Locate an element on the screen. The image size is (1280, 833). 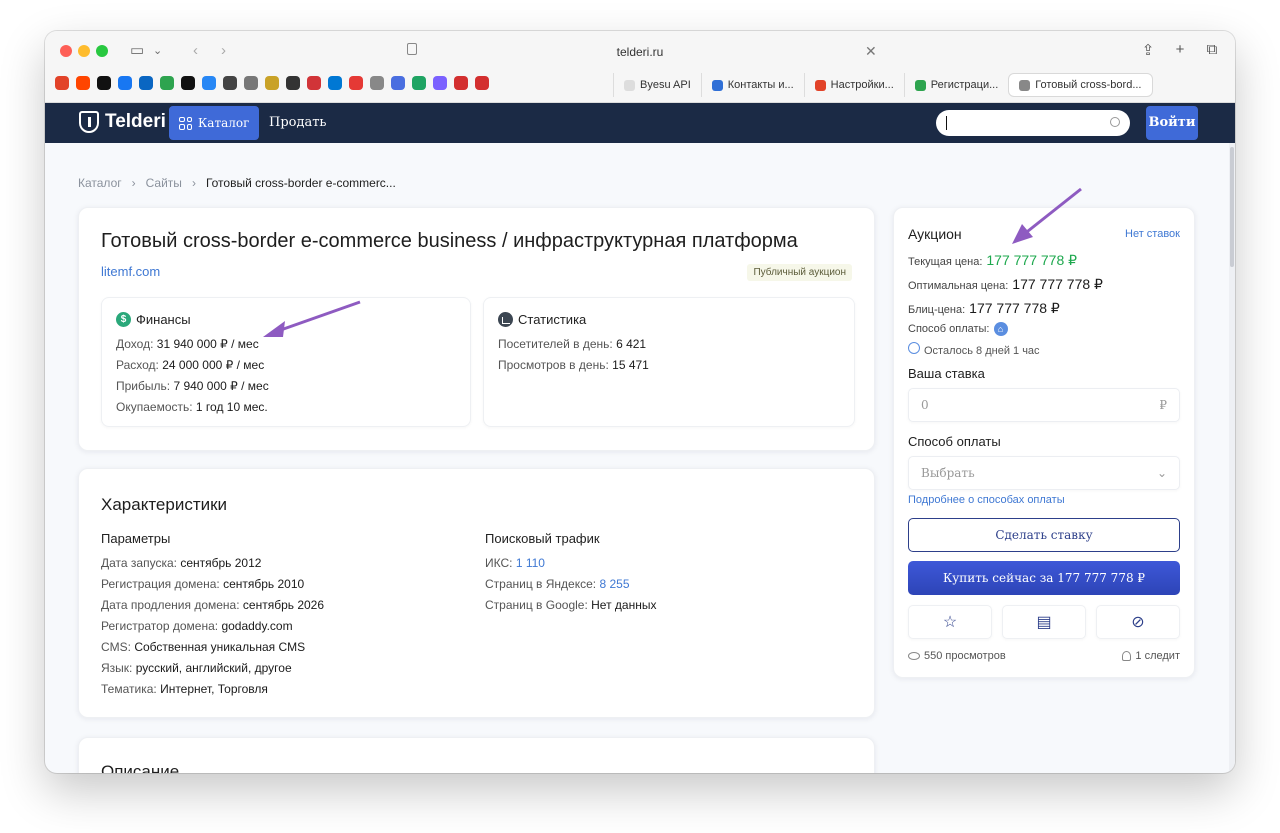
views-text: 550 просмотров is located at coordinates (965, 656).